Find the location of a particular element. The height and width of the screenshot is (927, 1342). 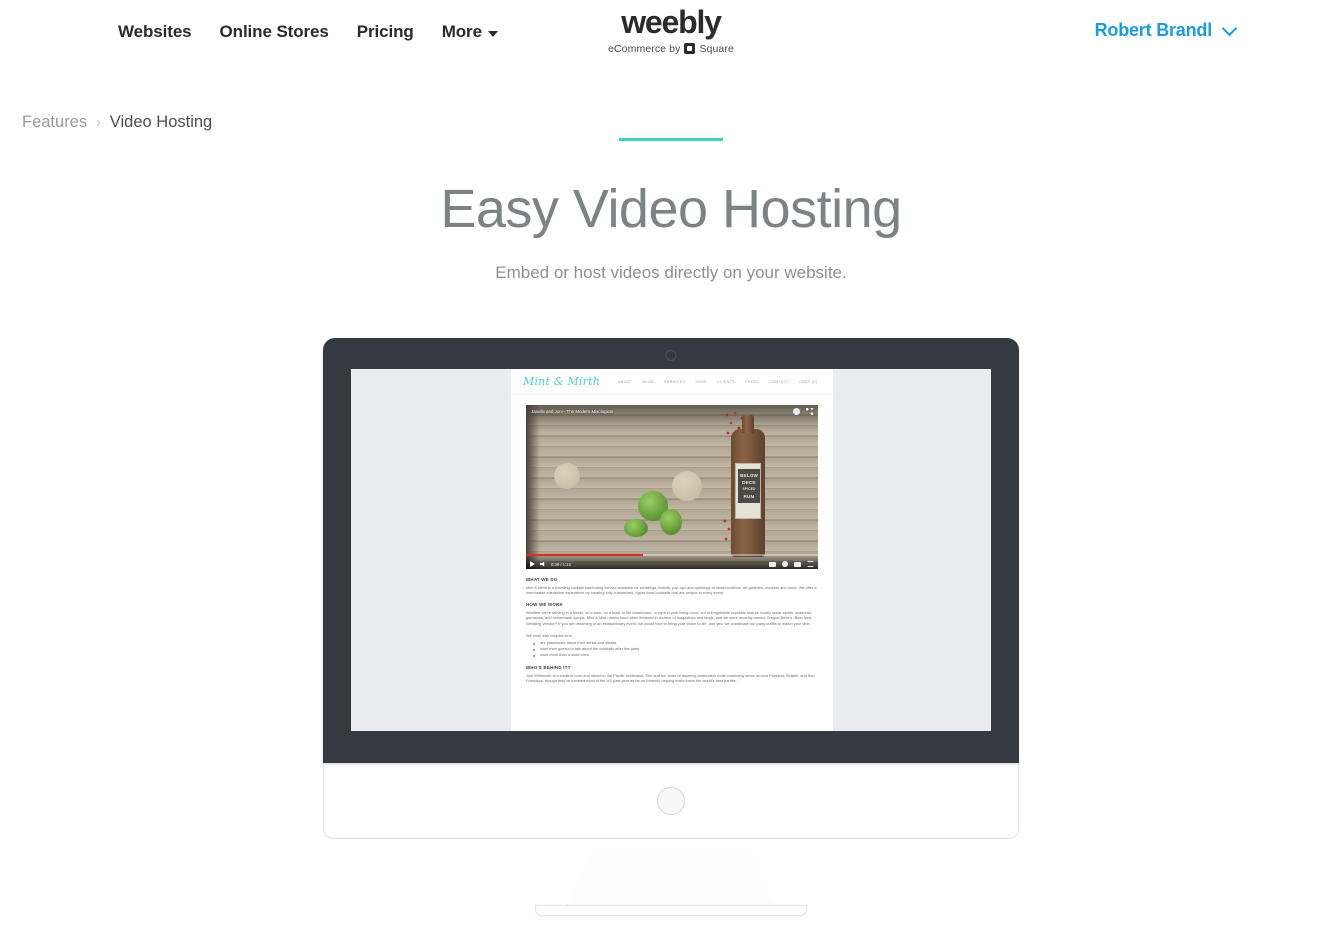

video-background-art is located at coordinates (533, 487).